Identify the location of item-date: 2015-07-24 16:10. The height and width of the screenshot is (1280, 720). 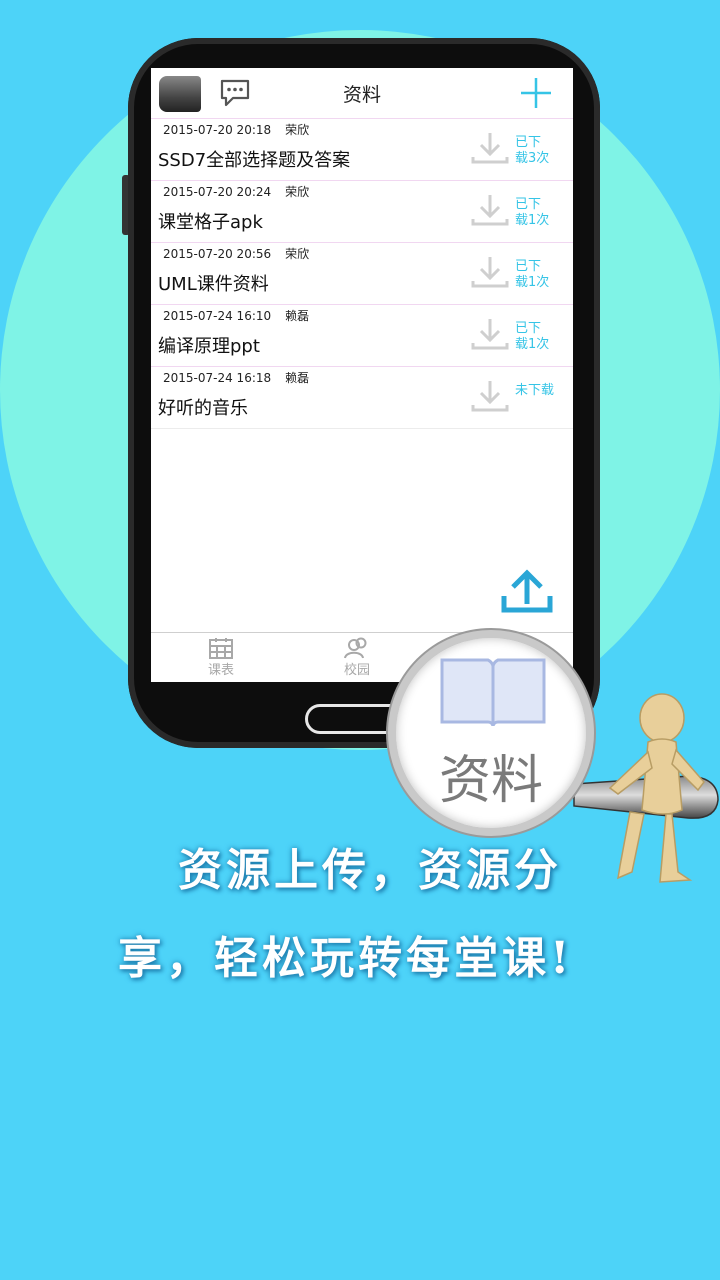
(217, 316).